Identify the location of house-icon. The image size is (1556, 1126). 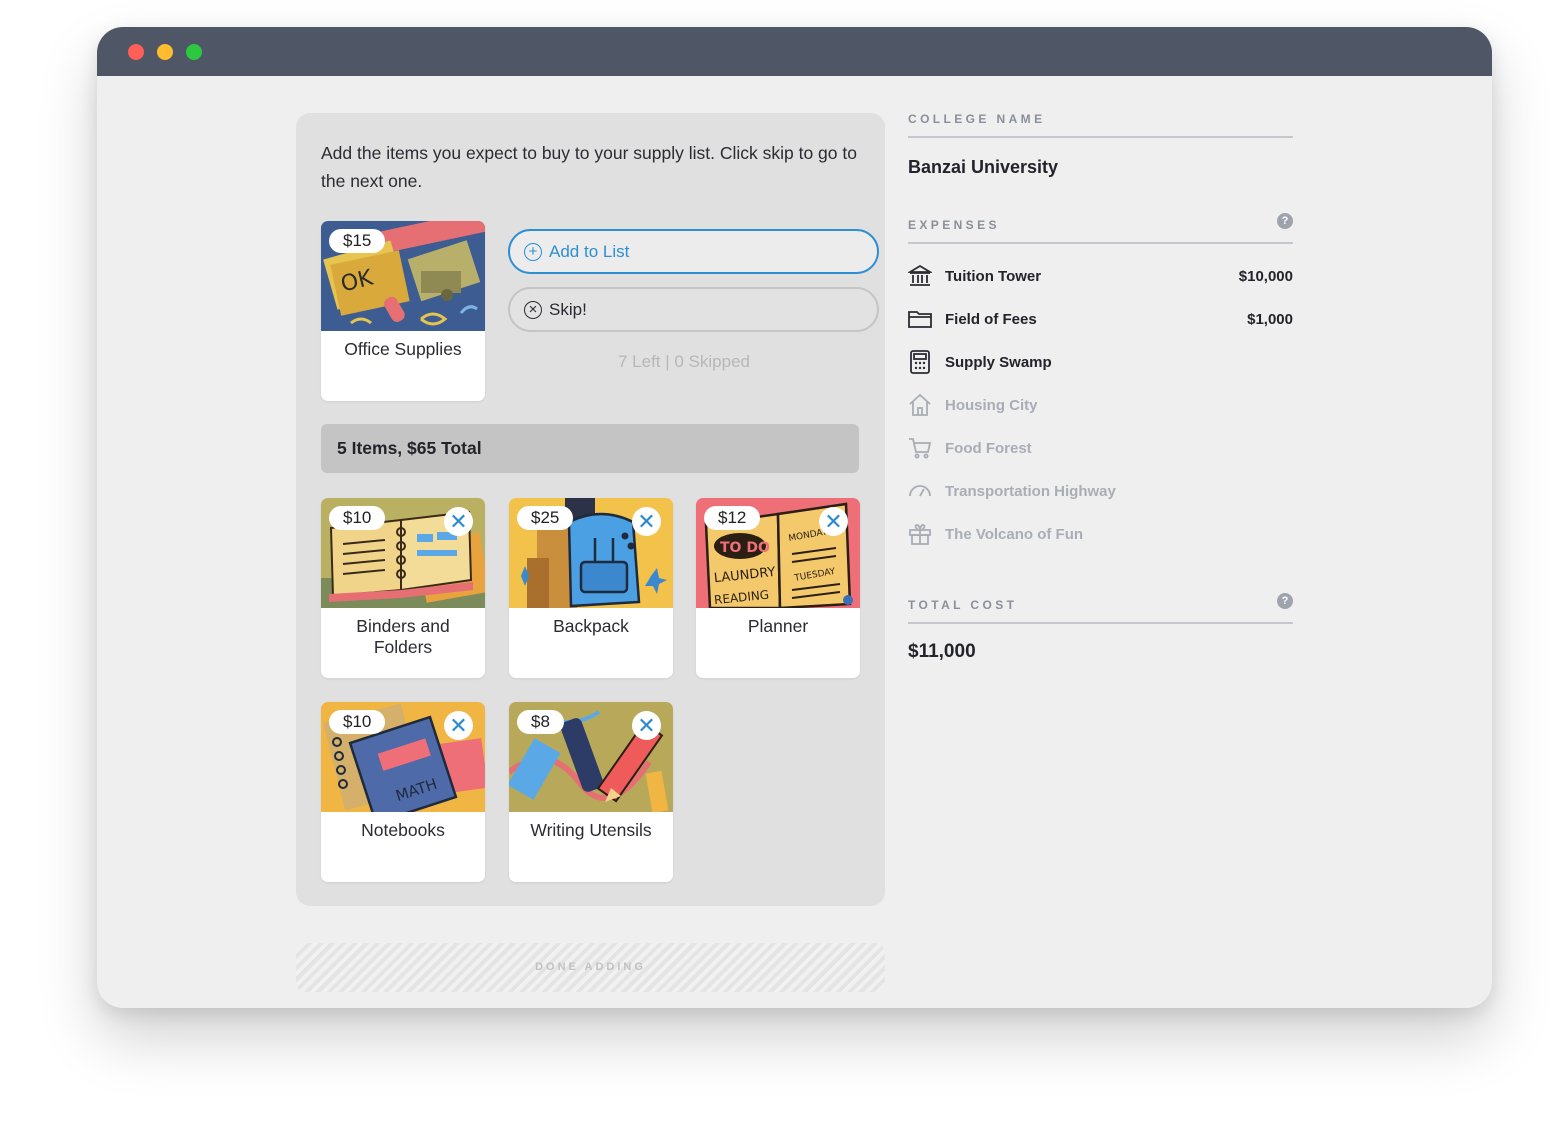
(920, 404).